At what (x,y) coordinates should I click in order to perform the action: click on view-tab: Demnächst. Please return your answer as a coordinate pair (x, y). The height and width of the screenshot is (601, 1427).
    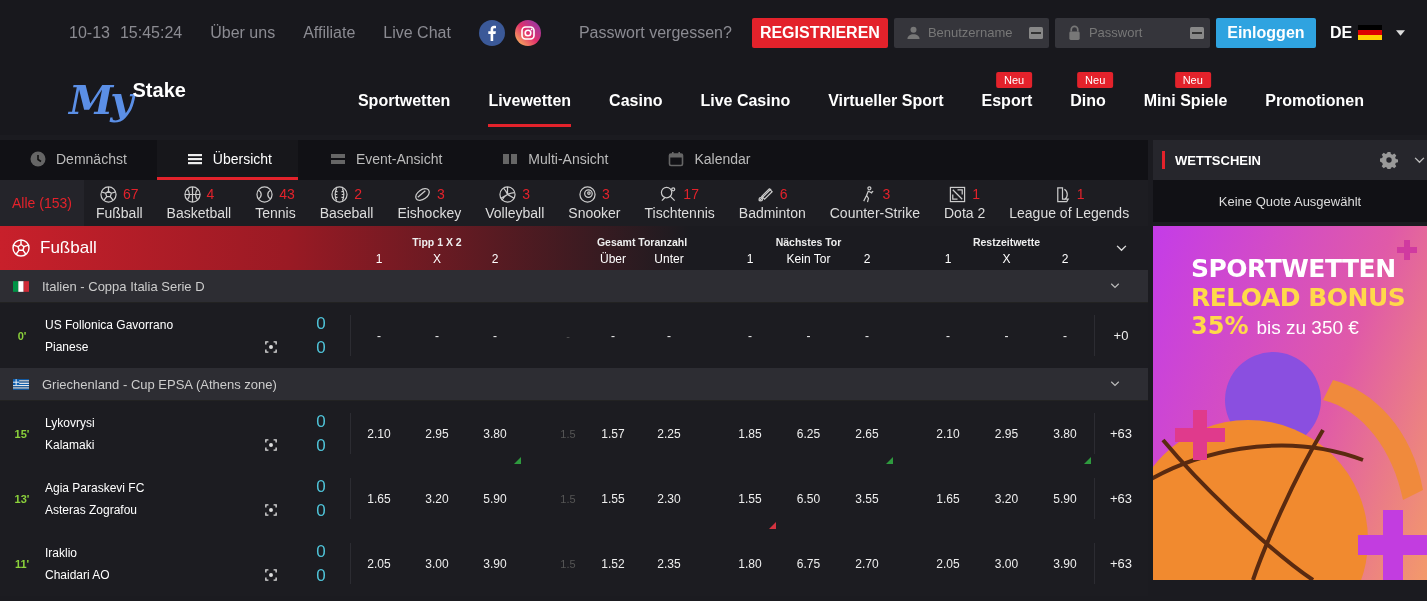
    Looking at the image, I should click on (92, 160).